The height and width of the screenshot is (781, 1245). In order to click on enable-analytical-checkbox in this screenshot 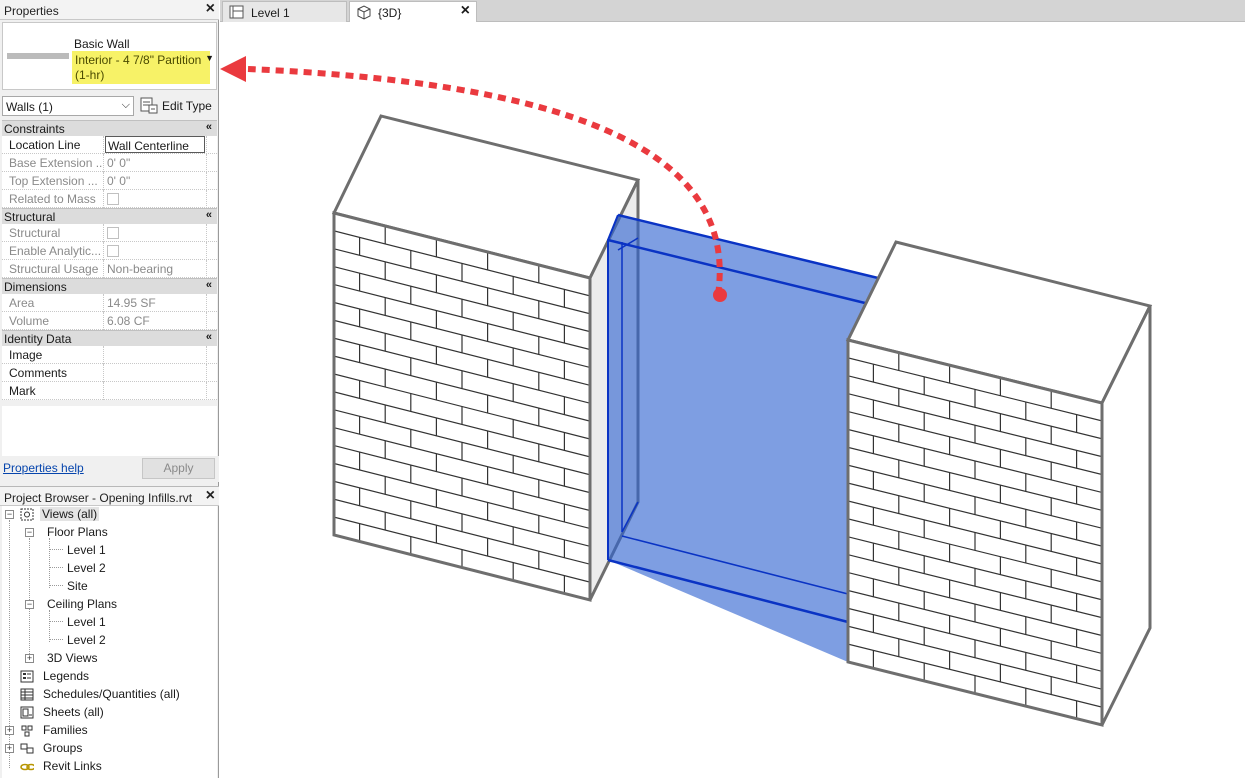, I will do `click(113, 251)`.